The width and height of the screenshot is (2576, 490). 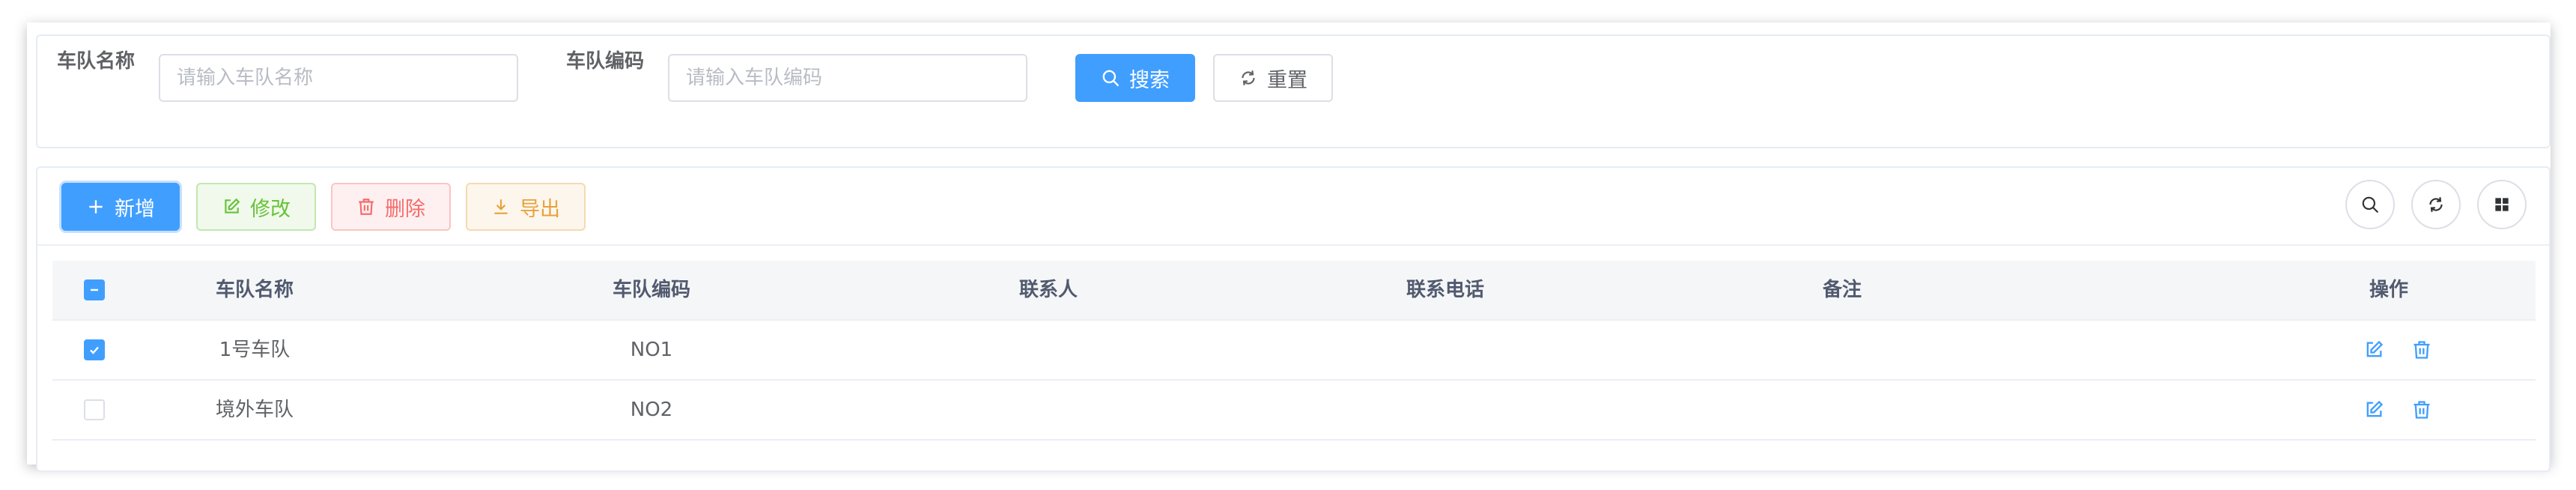 I want to click on column-header: 备注, so click(x=1842, y=290).